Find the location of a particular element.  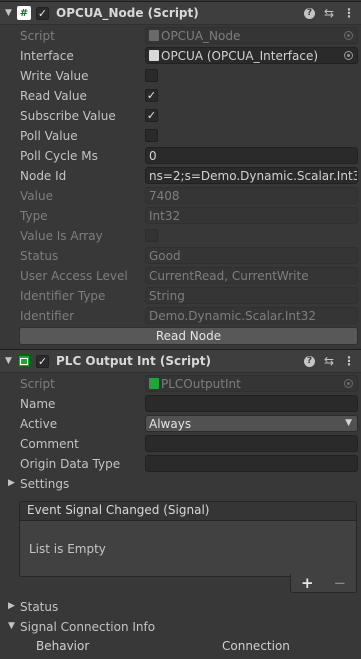

poll-value-label: Poll Value is located at coordinates (49, 136).